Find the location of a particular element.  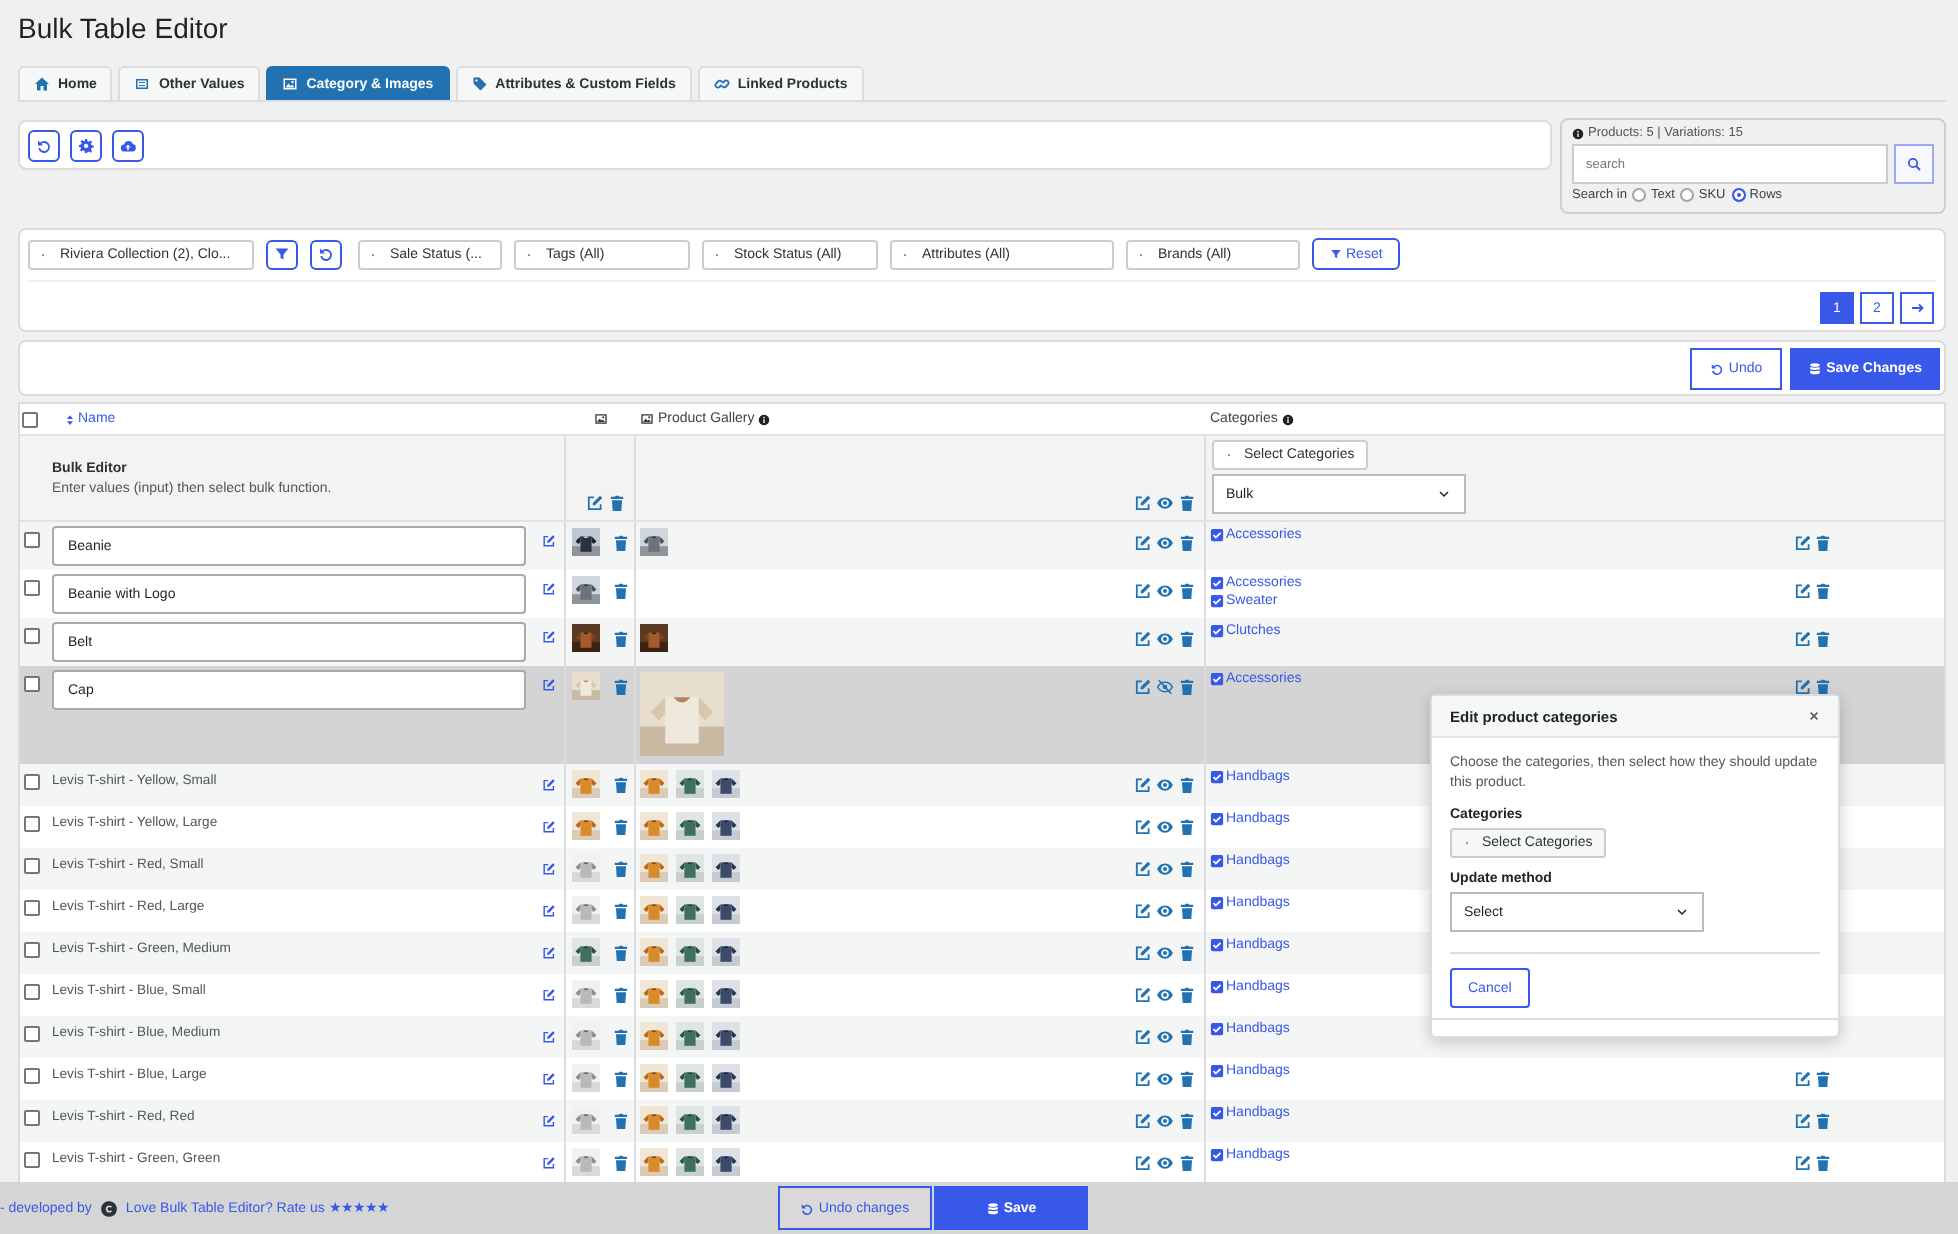

next-page-button is located at coordinates (1917, 308).